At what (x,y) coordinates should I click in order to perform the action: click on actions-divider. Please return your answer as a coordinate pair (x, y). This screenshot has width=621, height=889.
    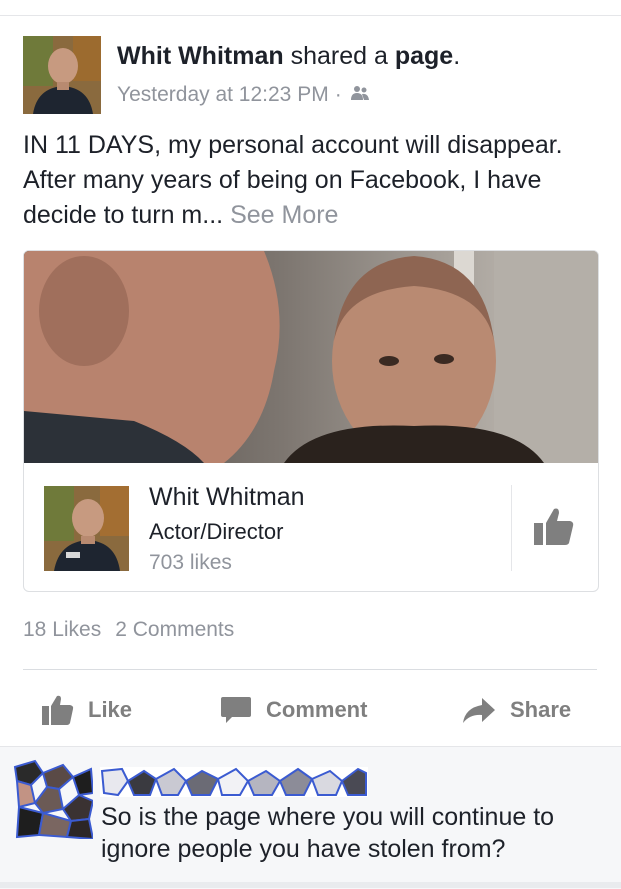
    Looking at the image, I should click on (310, 669).